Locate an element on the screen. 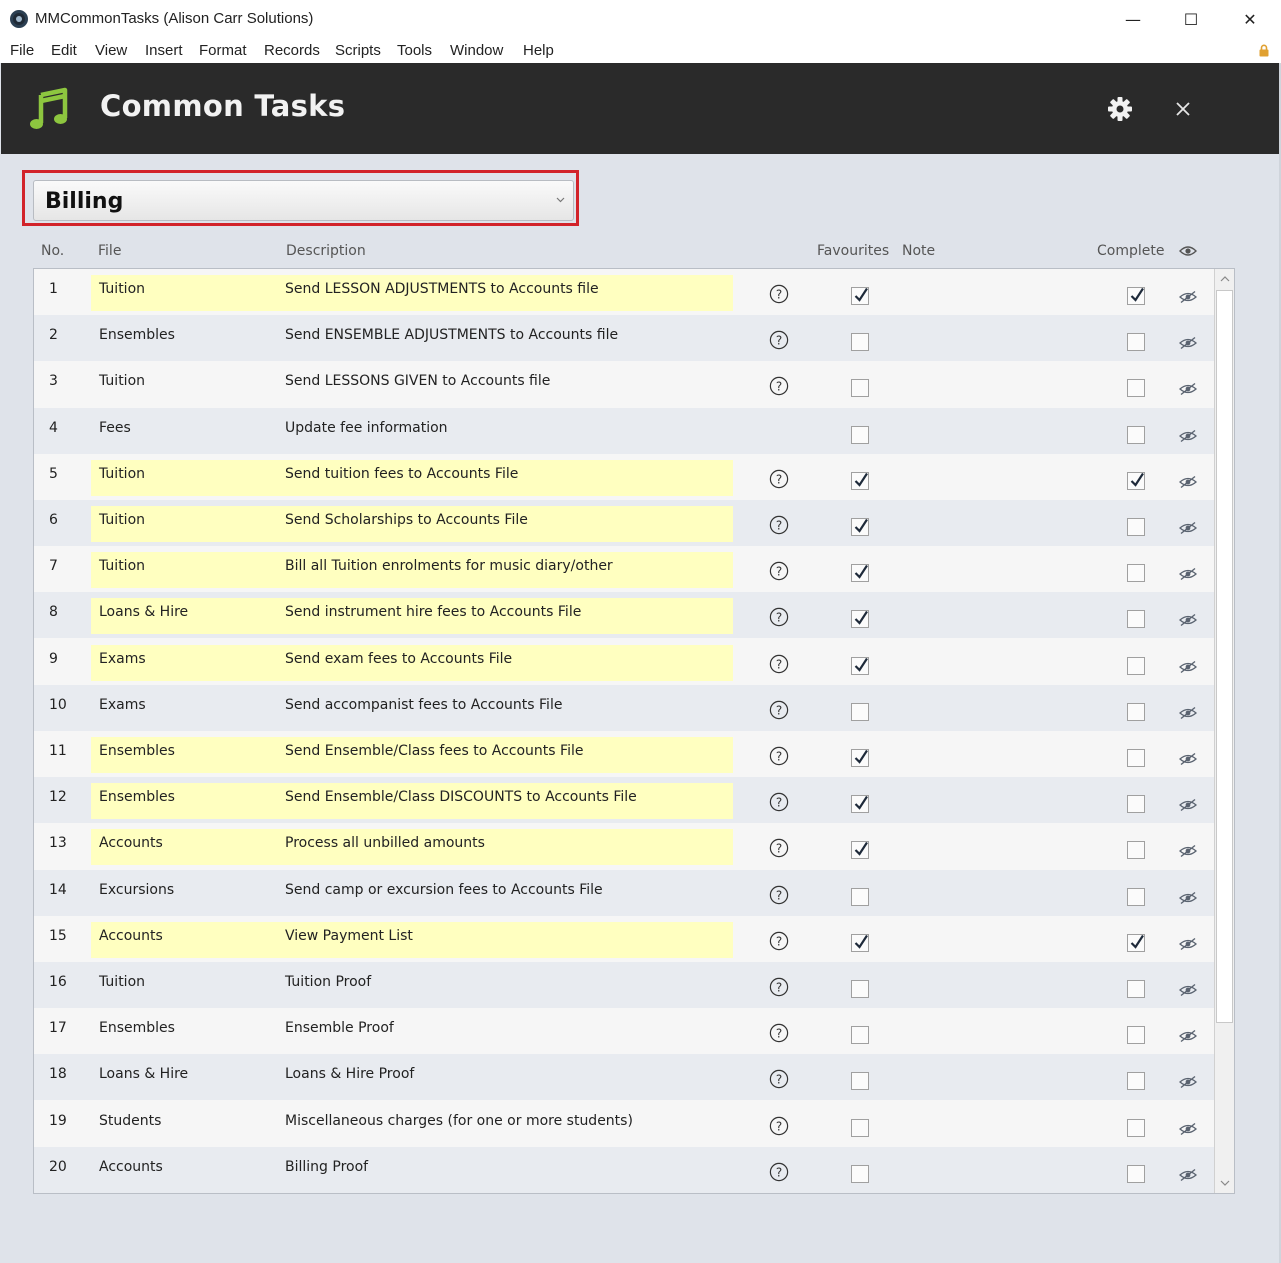 This screenshot has height=1263, width=1281. menu-tools: Tools is located at coordinates (414, 50).